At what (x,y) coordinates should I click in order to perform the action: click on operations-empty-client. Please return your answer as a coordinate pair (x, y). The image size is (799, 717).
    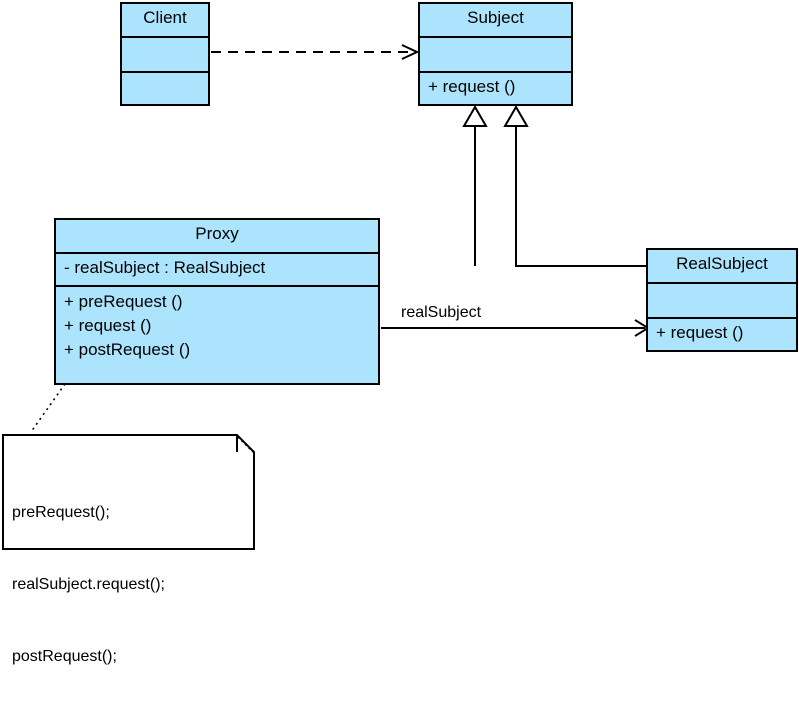
    Looking at the image, I should click on (165, 88).